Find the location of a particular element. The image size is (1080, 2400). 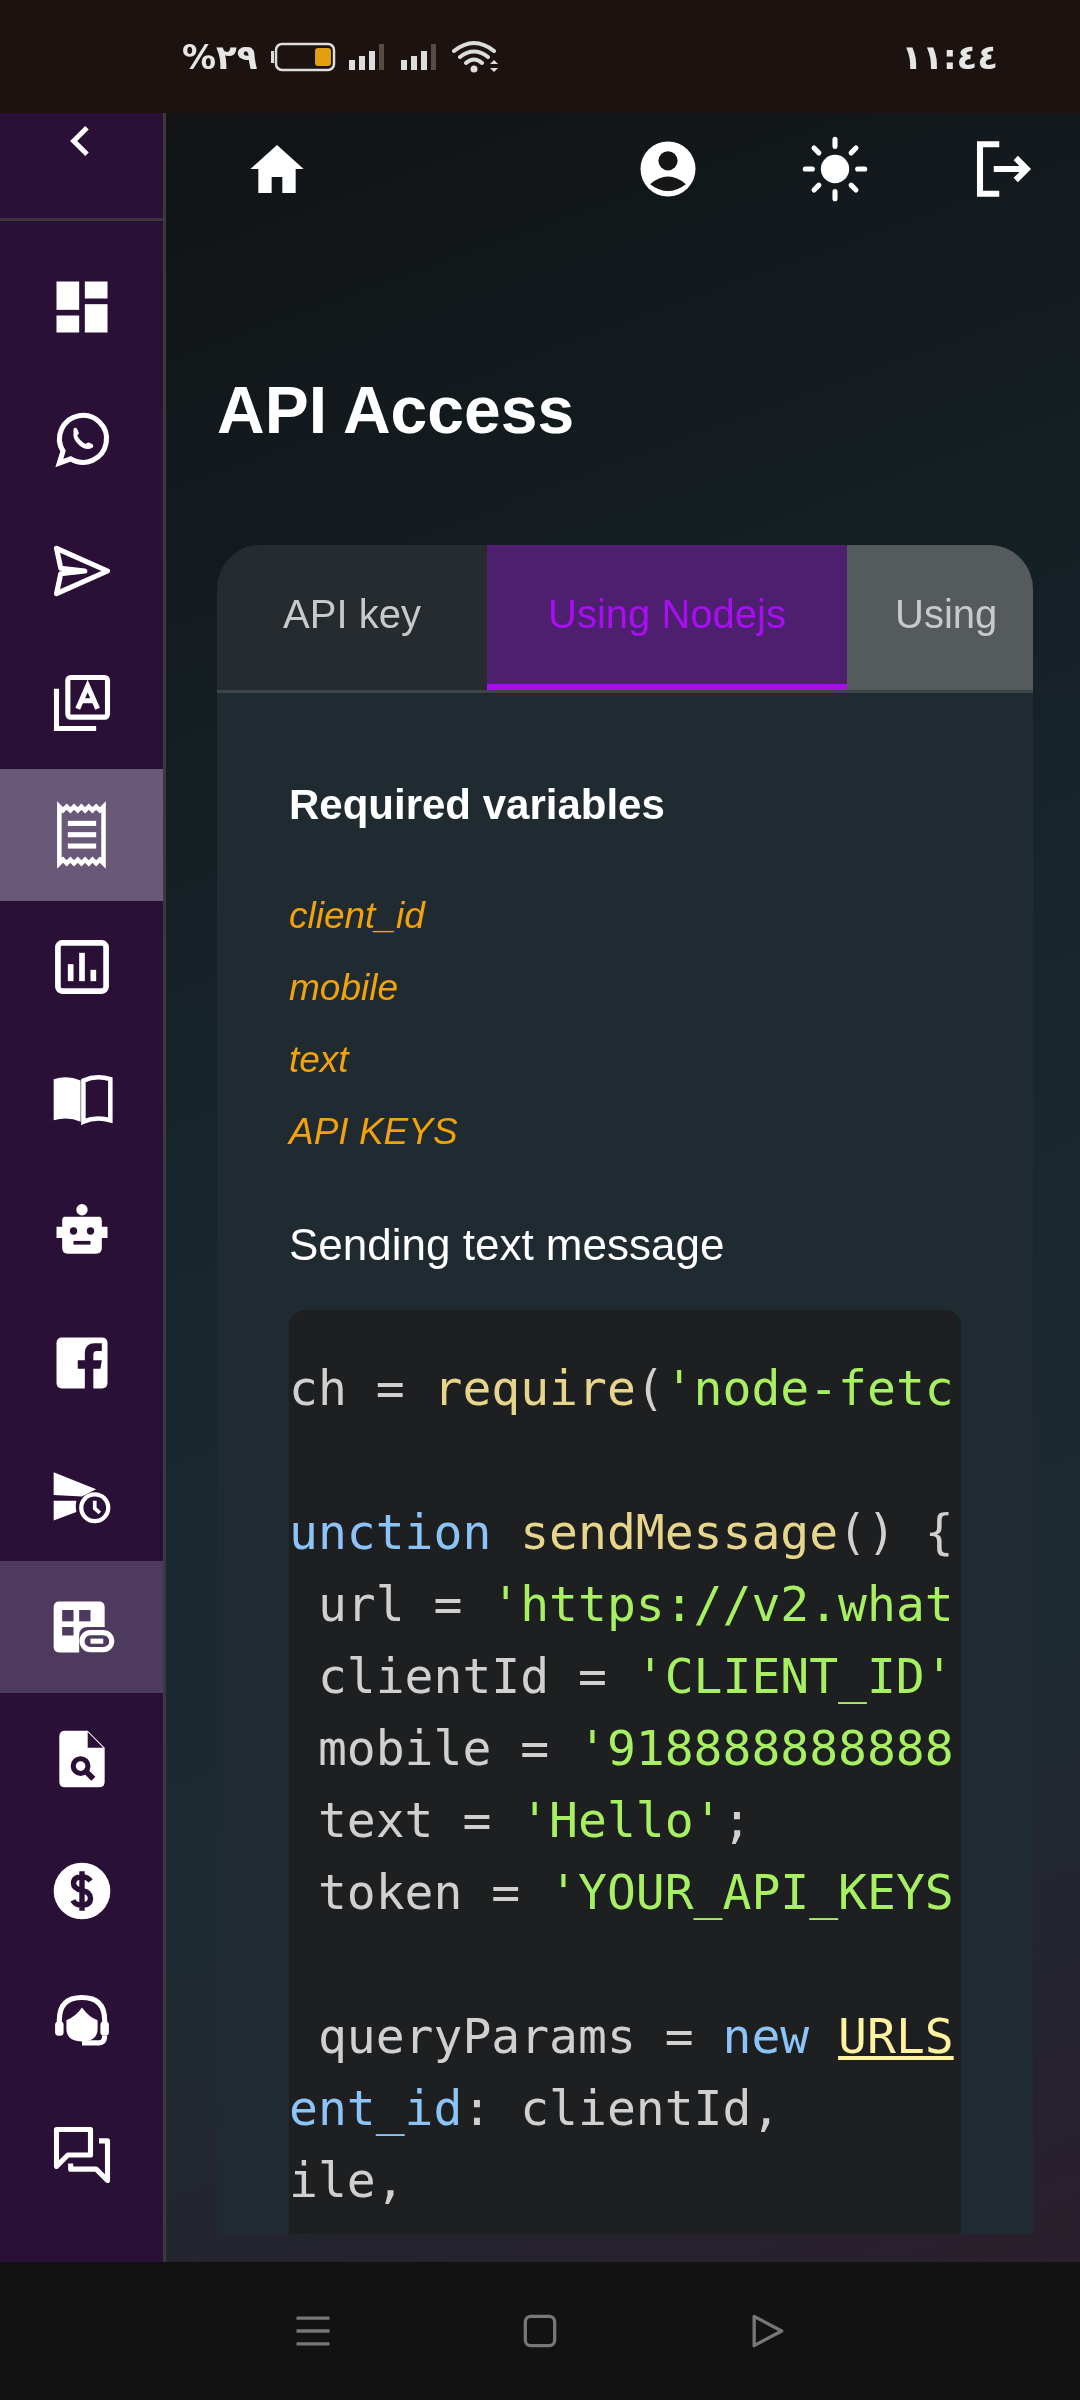

code-line: url = 'https://v2.what is located at coordinates (635, 1605).